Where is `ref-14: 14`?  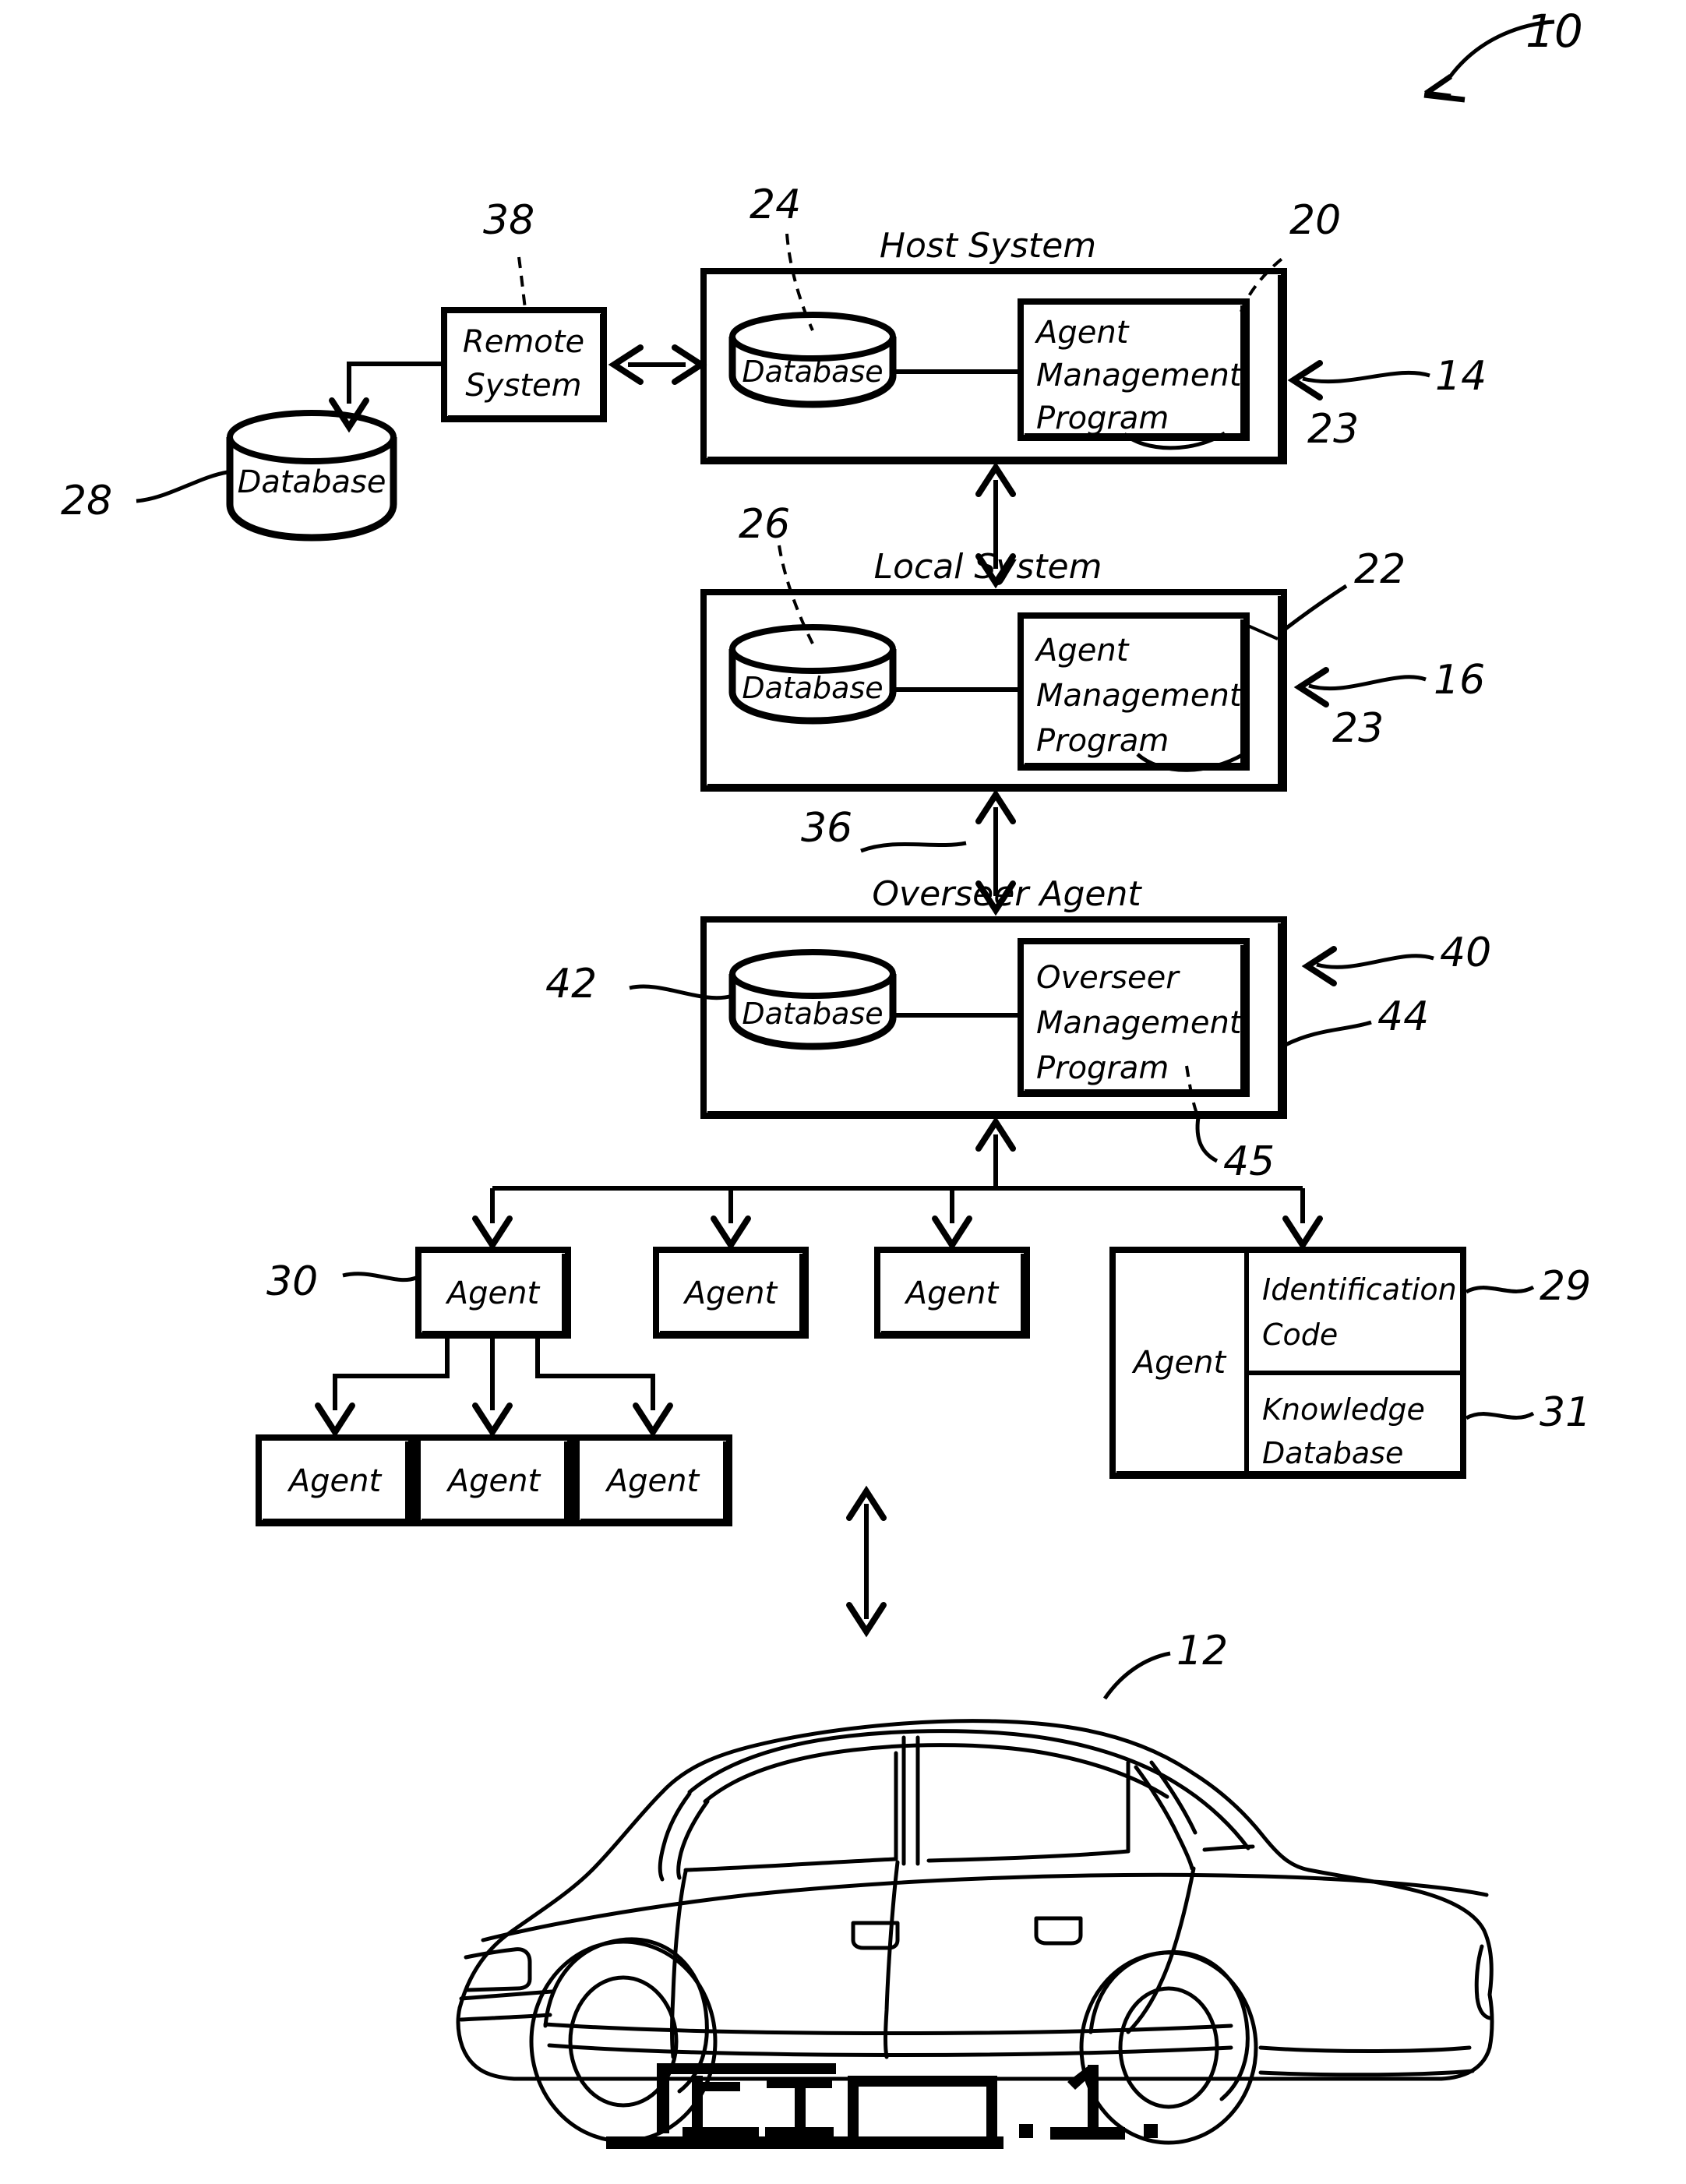 ref-14: 14 is located at coordinates (1461, 376).